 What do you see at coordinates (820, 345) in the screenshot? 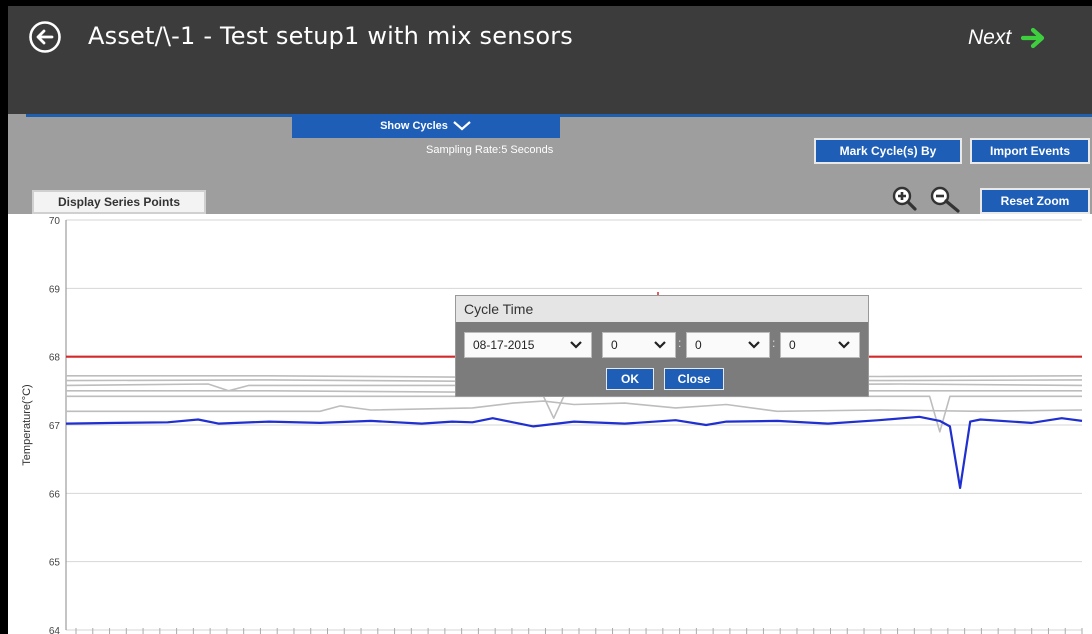
I see `second-select: 0` at bounding box center [820, 345].